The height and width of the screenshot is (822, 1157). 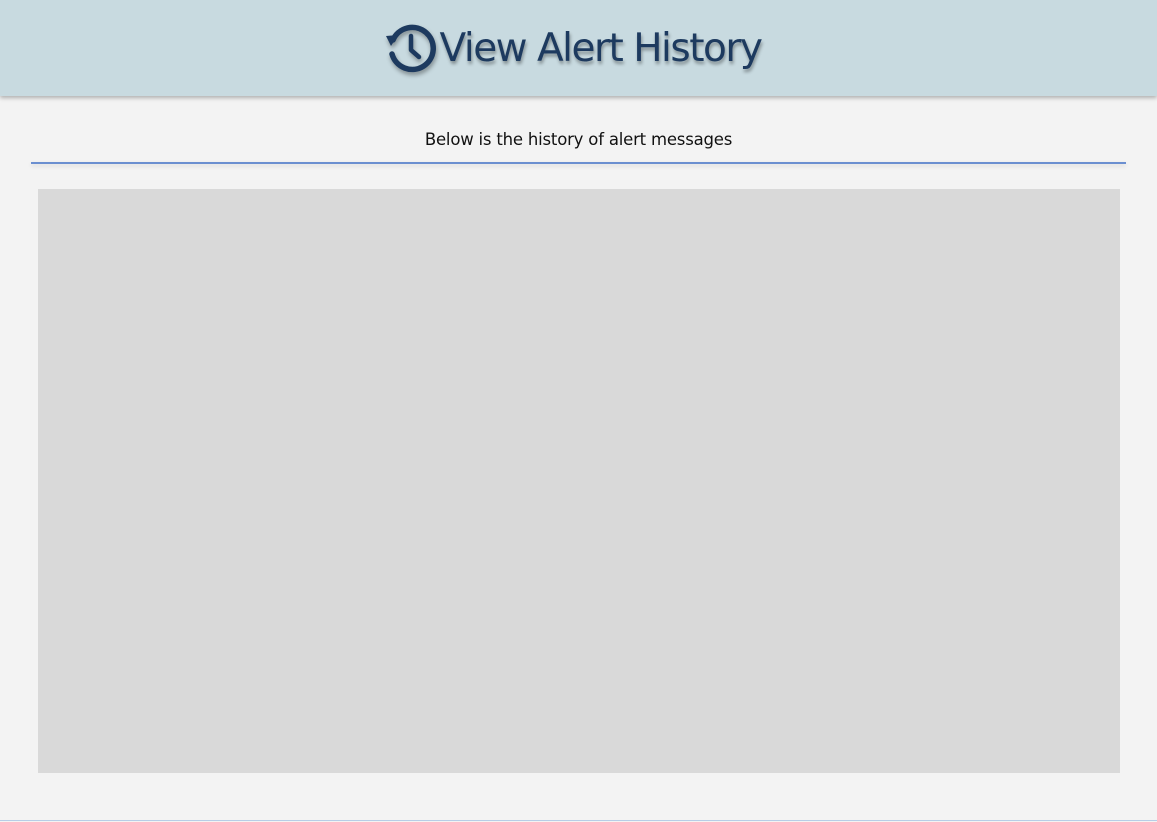 I want to click on page-title: View Alert History, so click(x=601, y=48).